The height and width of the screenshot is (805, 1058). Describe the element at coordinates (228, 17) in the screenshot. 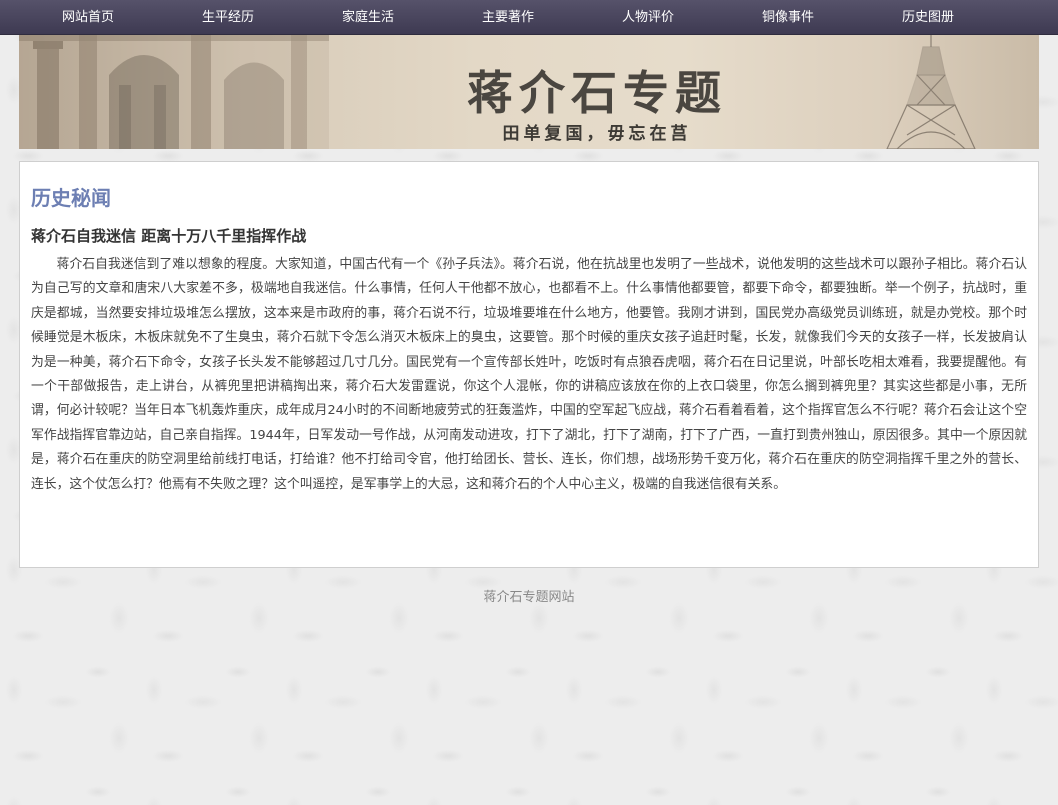

I see `nav-item-biography: 生平经历` at that location.